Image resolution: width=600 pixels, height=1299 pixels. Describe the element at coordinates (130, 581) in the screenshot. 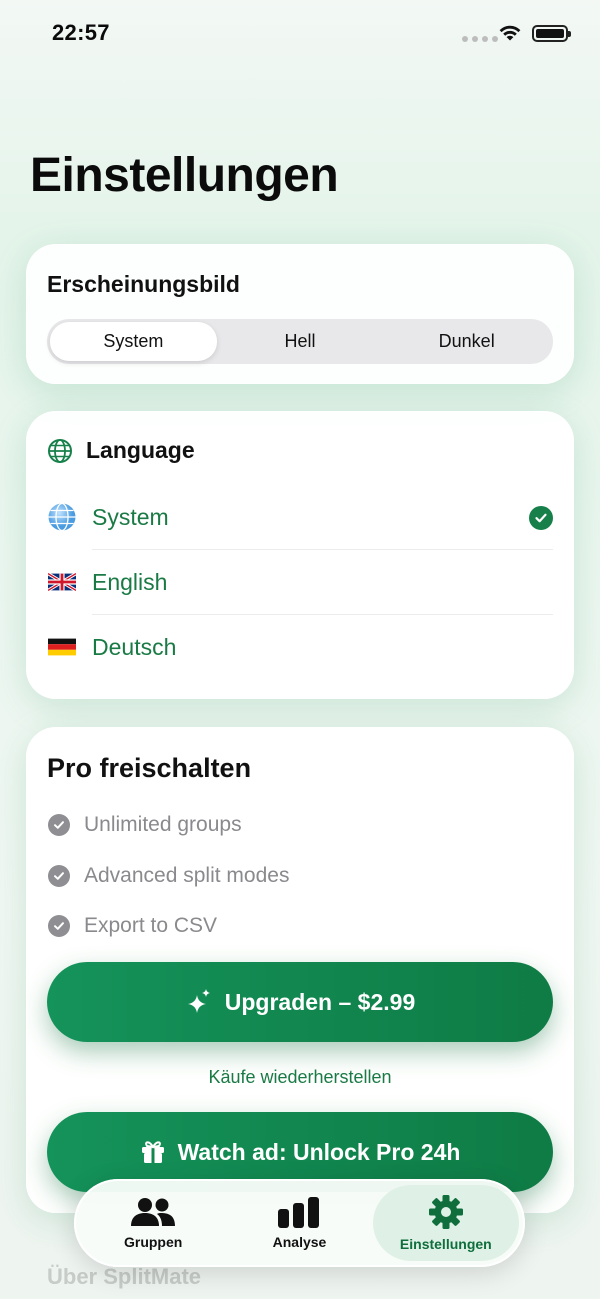

I see `language-option-label: English` at that location.